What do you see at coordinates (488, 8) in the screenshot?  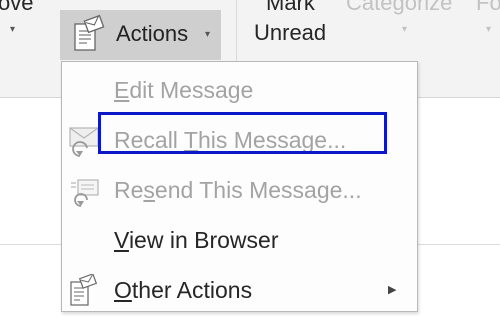 I see `follow-up-button-label: Fo` at bounding box center [488, 8].